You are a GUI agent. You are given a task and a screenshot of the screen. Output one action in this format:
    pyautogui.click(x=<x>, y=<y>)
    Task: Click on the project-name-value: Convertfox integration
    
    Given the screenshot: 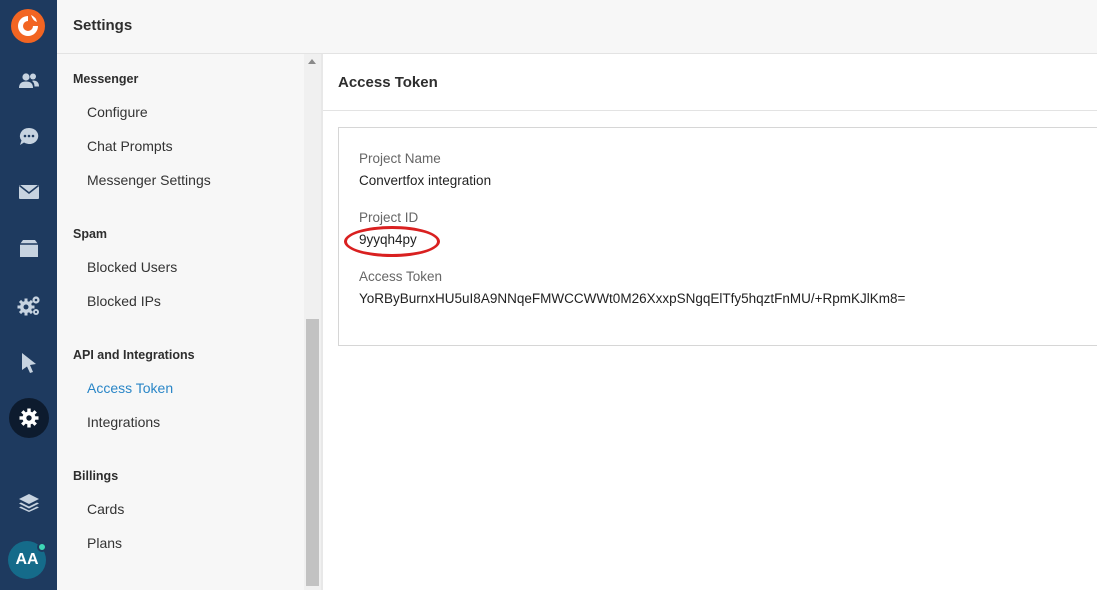 What is the action you would take?
    pyautogui.click(x=425, y=180)
    